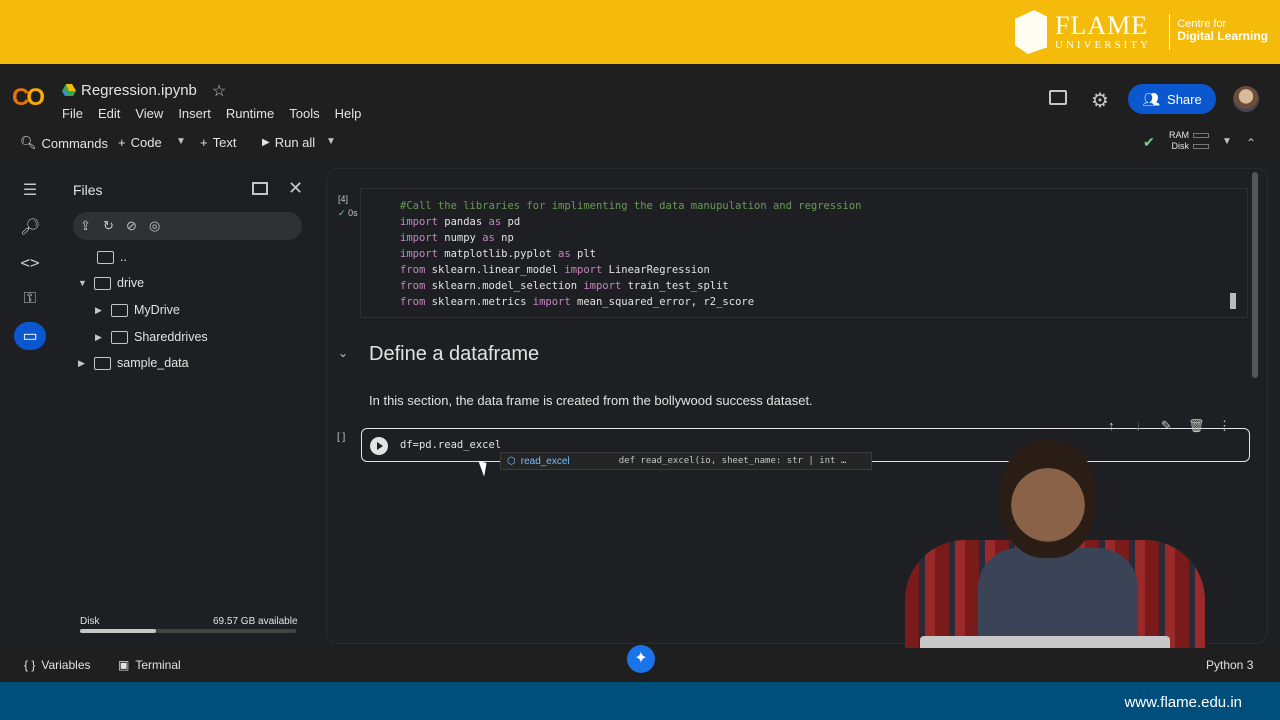 The height and width of the screenshot is (720, 1280). I want to click on code-snippets-icon: <>, so click(30, 263).